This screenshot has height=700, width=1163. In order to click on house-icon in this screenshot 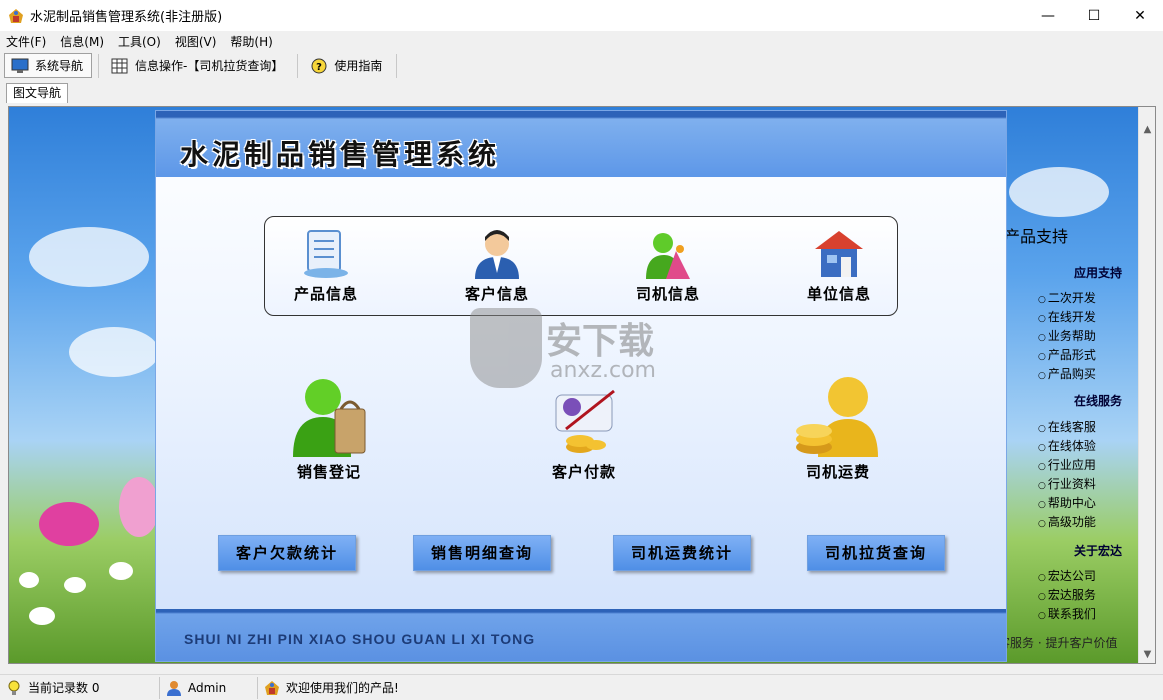, I will do `click(839, 253)`.